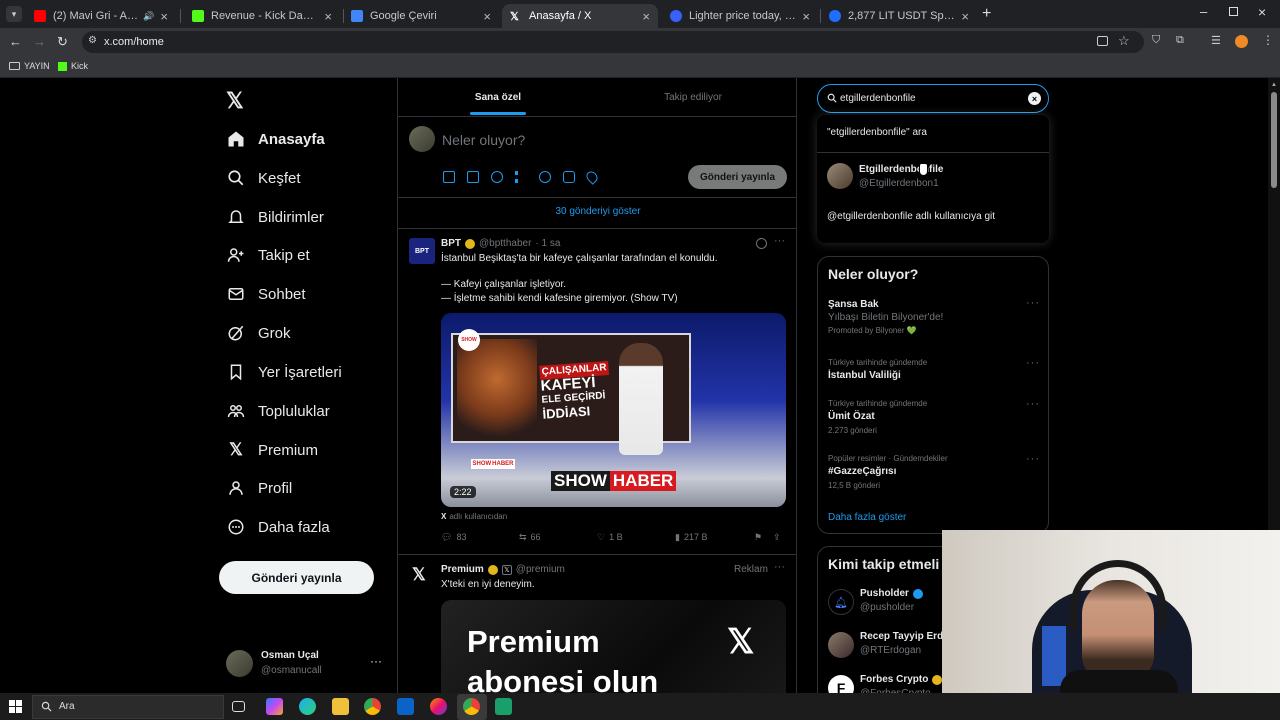 Image resolution: width=1280 pixels, height=720 pixels. Describe the element at coordinates (296, 577) in the screenshot. I see `post-button: Gönderi yayınla` at that location.